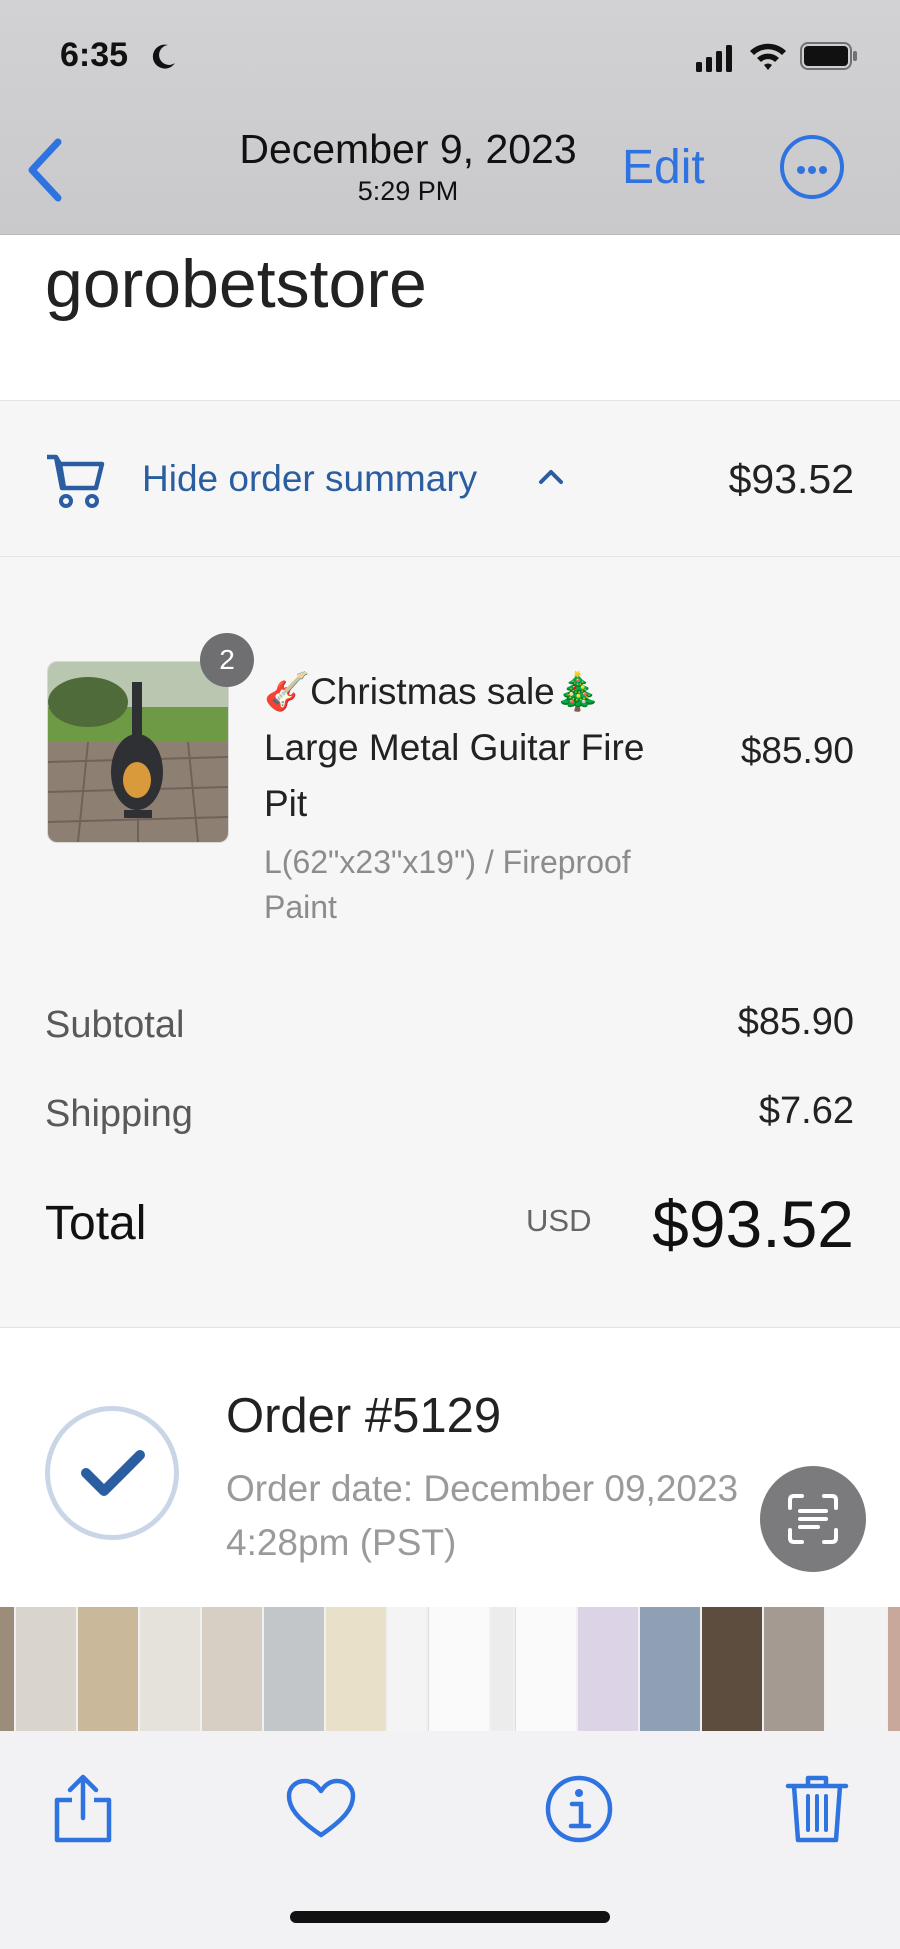  Describe the element at coordinates (115, 1025) in the screenshot. I see `subtotal-label: Subtotal` at that location.